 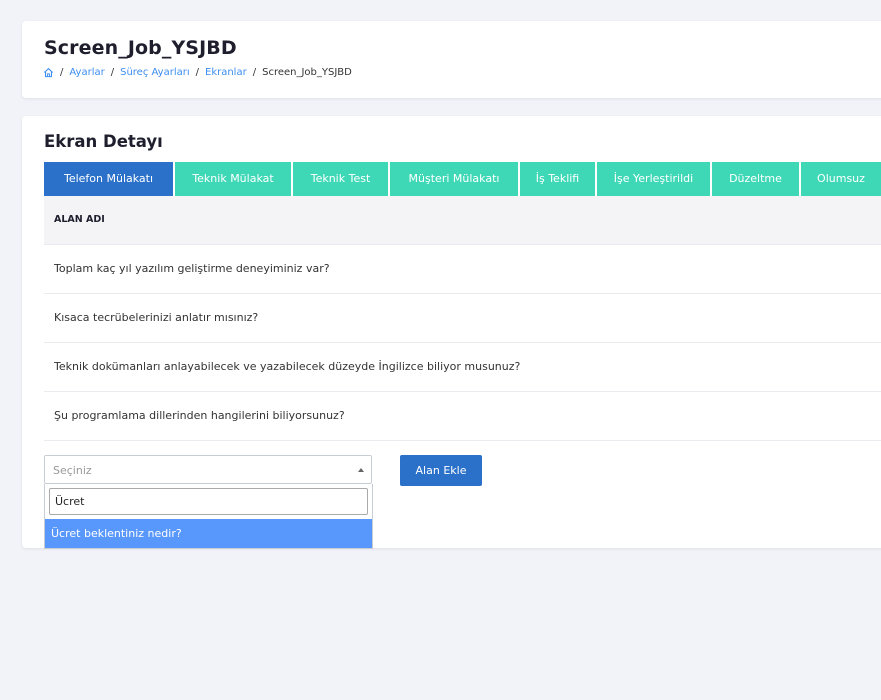 I want to click on tab-is-teklifi: İş Teklifi, so click(x=557, y=179).